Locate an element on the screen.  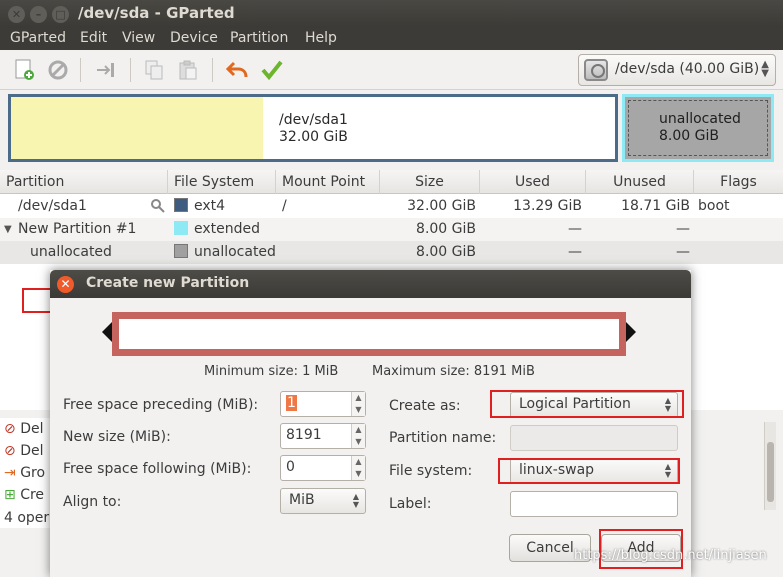
cell-unused: — is located at coordinates (683, 252).